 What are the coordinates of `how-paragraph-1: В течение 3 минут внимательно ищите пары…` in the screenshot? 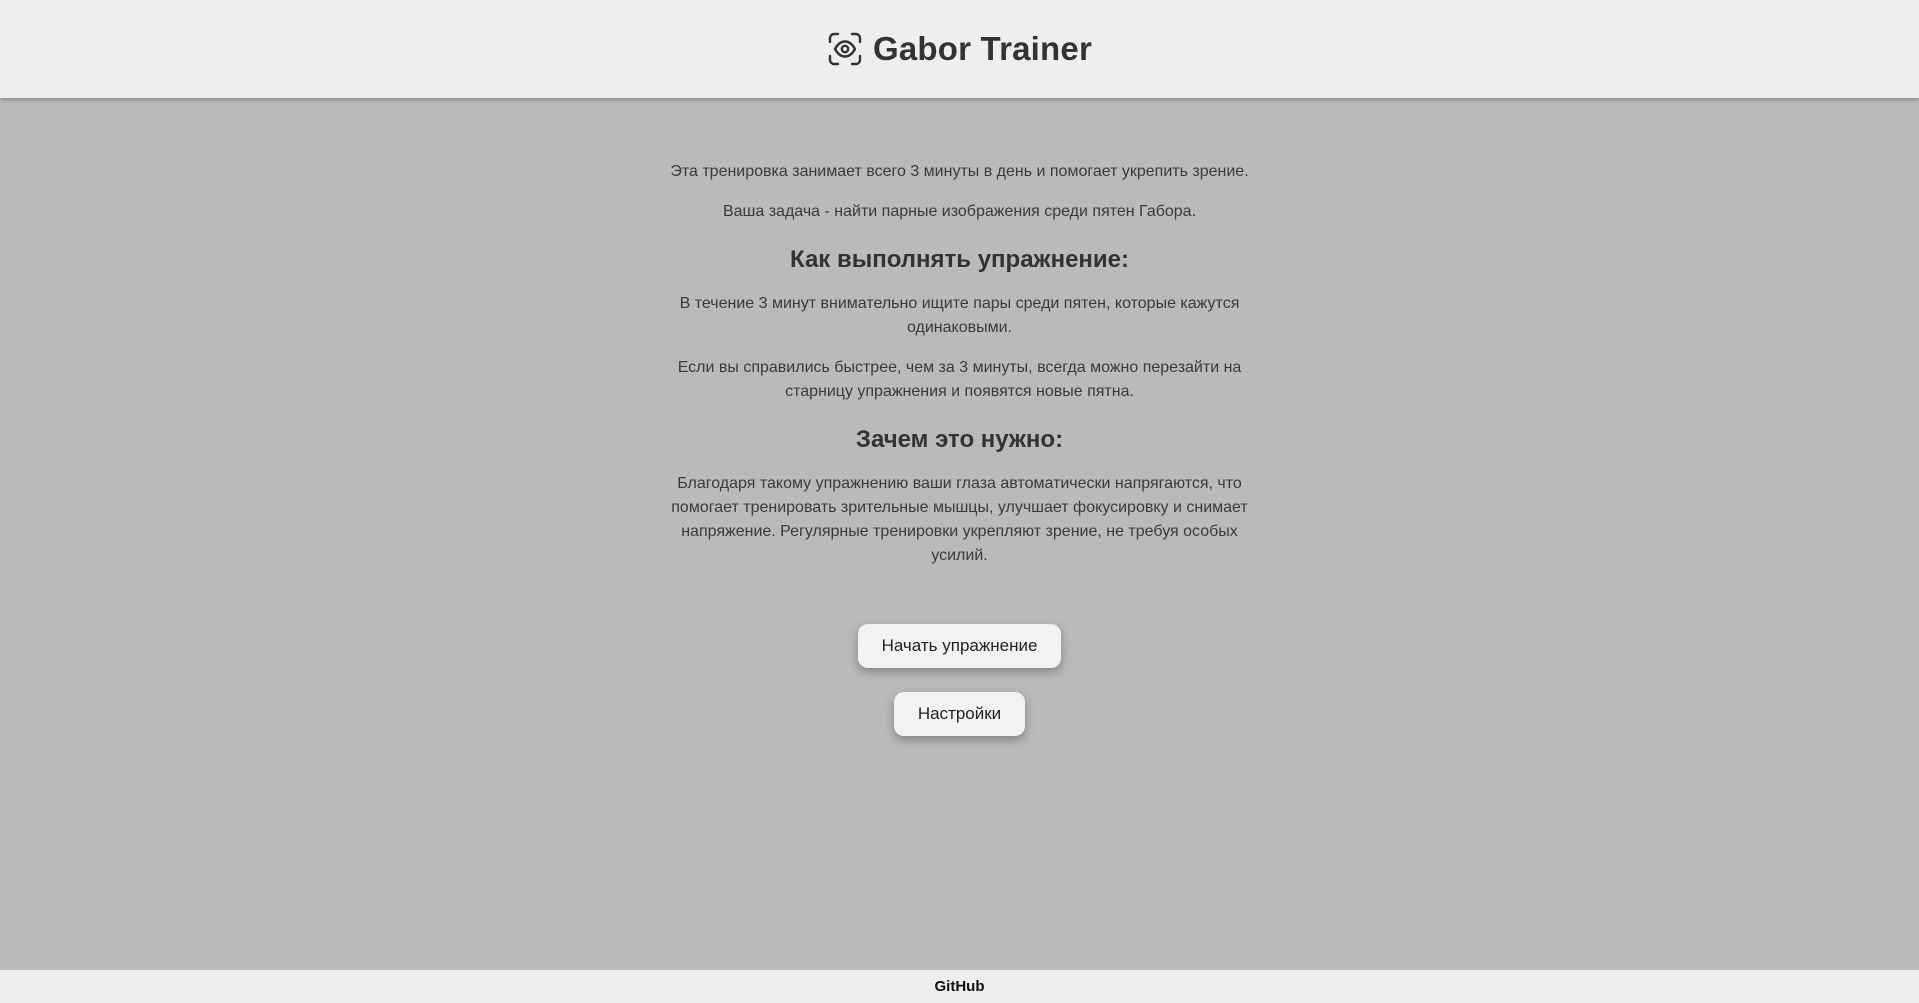 It's located at (959, 315).